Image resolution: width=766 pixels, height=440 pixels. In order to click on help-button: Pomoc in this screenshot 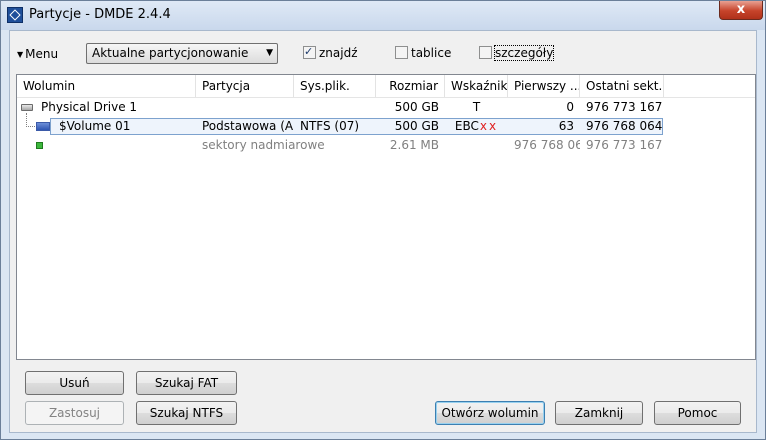, I will do `click(697, 413)`.